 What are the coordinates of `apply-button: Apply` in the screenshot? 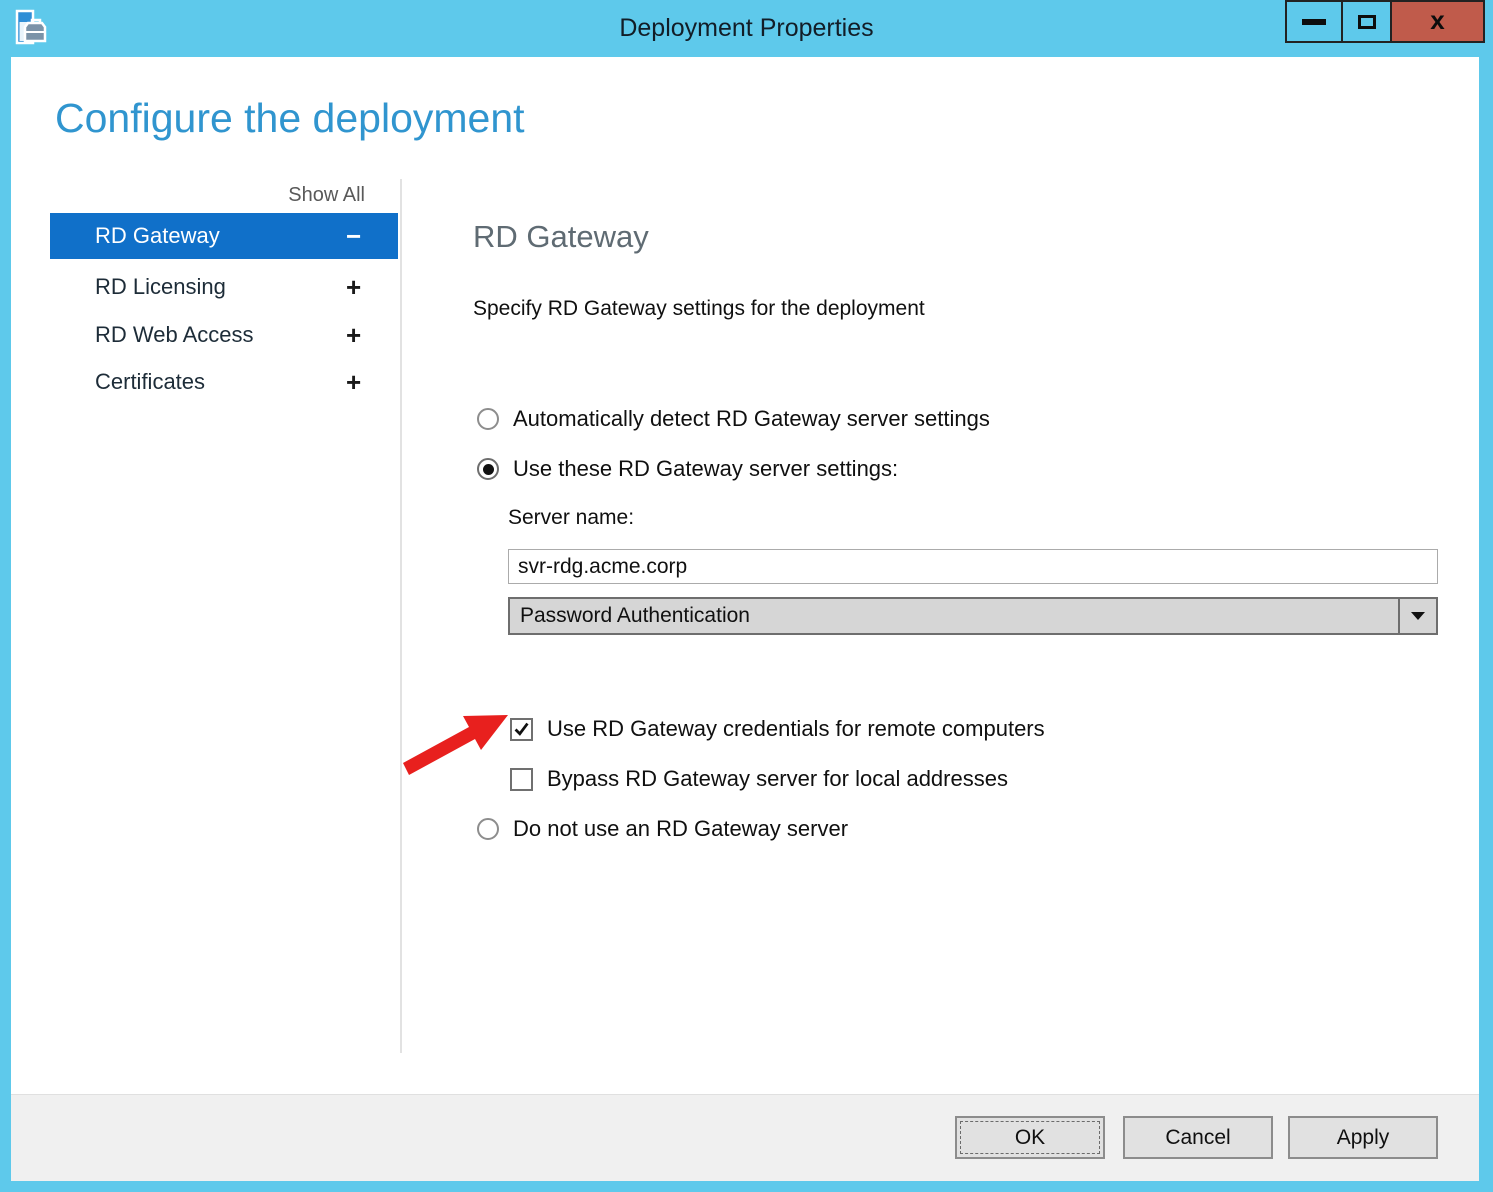 It's located at (1363, 1137).